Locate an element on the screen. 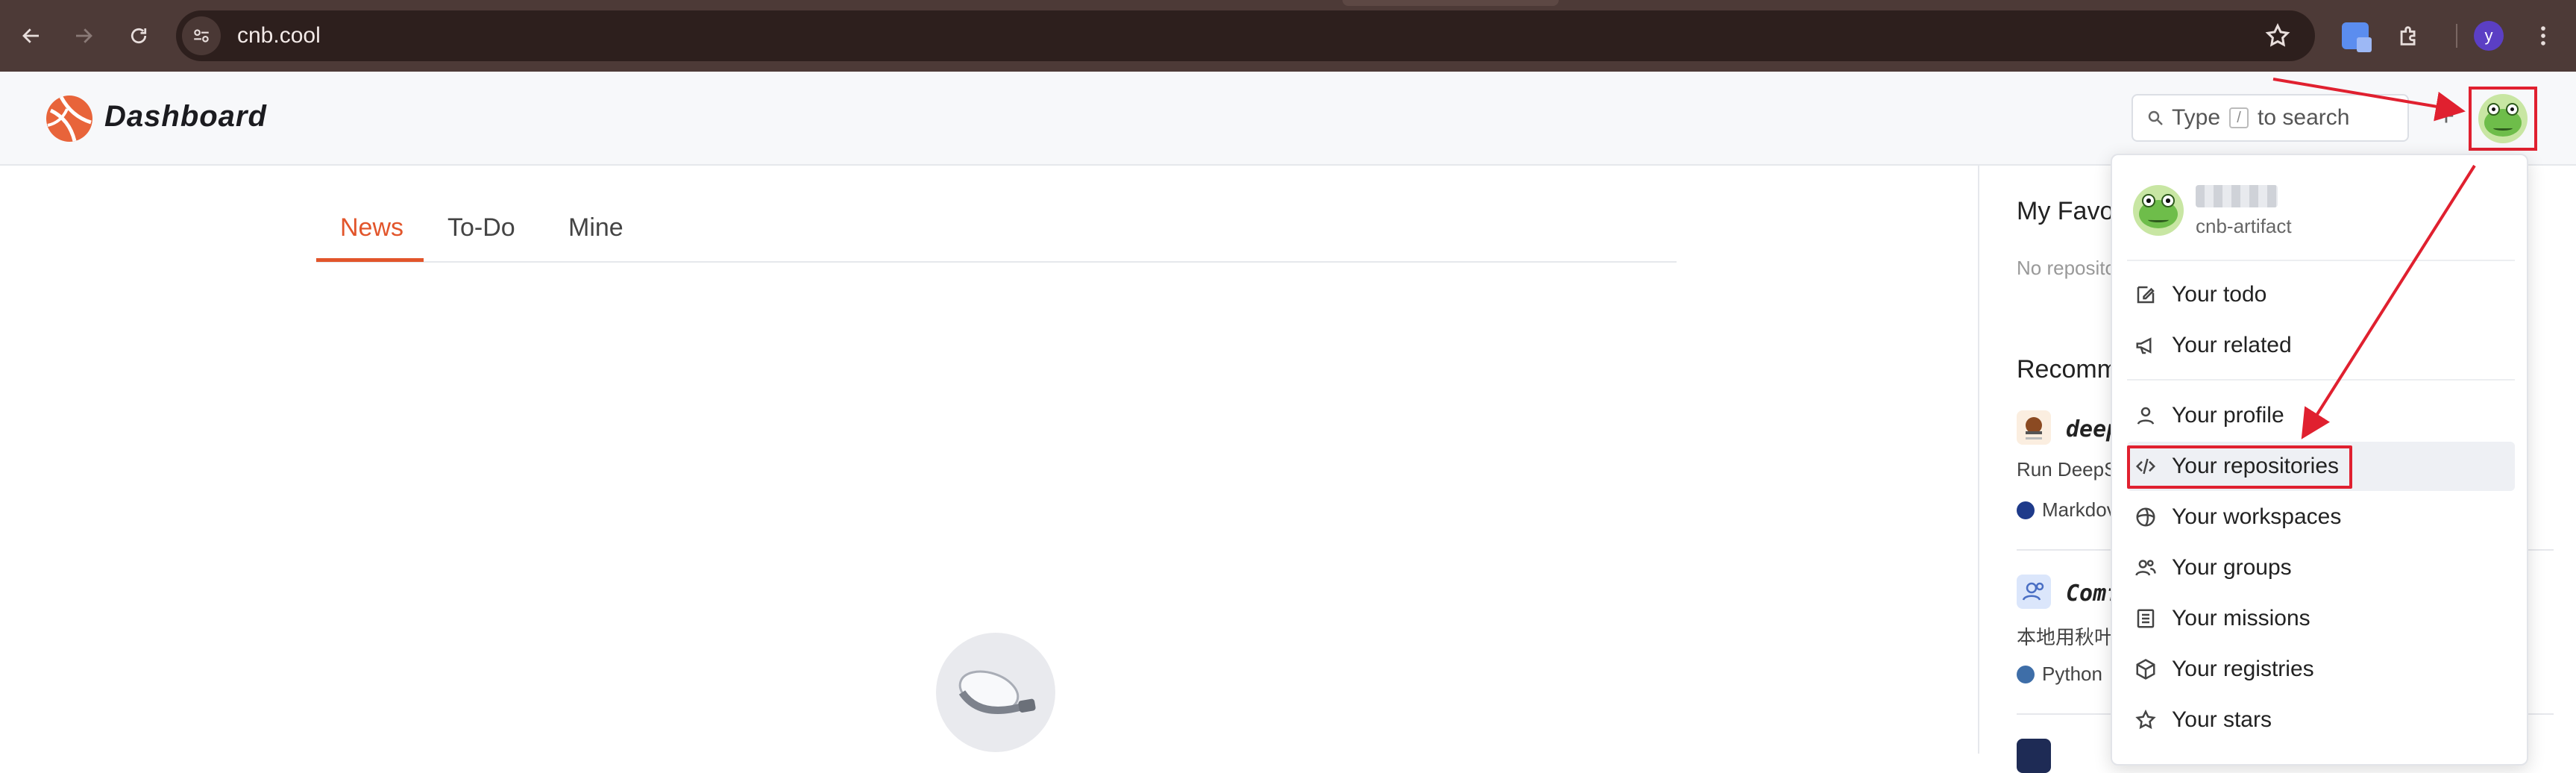  address-bar: cnb.cool is located at coordinates (1246, 35).